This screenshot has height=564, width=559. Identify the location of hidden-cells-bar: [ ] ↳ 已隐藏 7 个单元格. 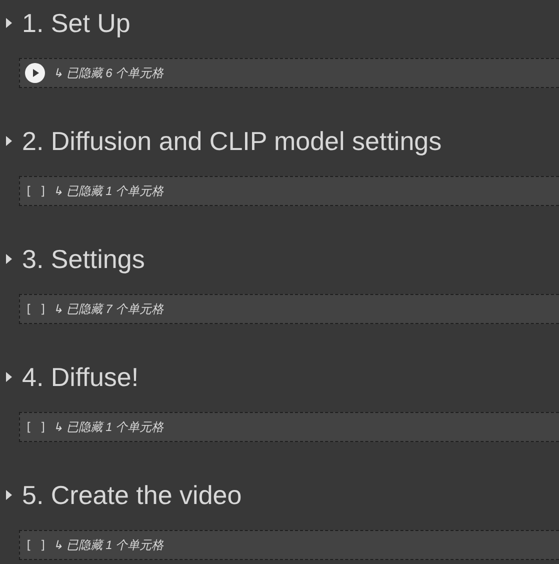
(289, 309).